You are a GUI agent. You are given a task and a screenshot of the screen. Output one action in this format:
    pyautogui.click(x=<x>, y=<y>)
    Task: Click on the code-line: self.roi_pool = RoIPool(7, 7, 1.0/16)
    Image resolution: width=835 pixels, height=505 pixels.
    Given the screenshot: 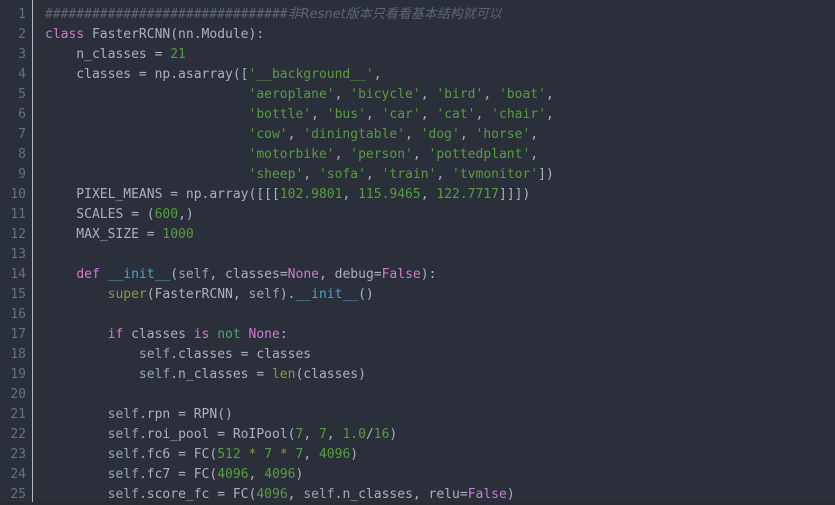 What is the action you would take?
    pyautogui.click(x=440, y=435)
    